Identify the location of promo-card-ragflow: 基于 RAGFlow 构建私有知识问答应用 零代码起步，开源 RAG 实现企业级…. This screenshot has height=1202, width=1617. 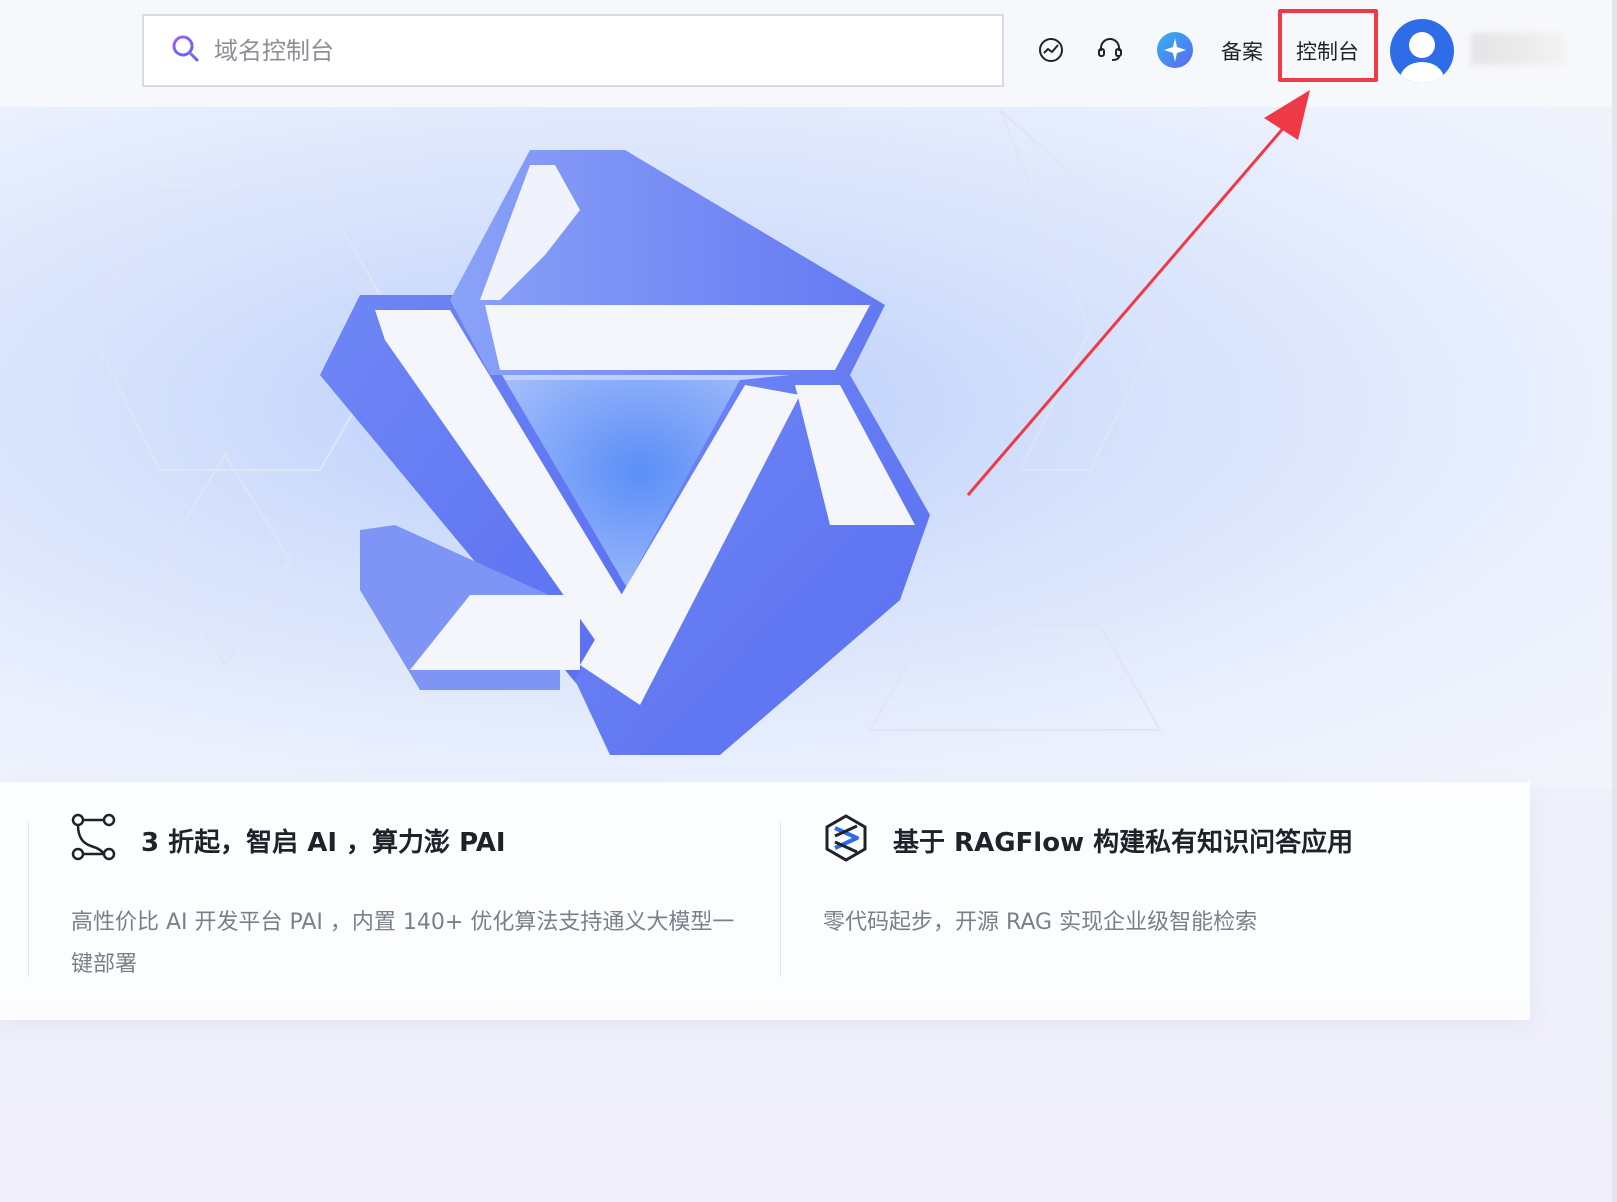
(1150, 895).